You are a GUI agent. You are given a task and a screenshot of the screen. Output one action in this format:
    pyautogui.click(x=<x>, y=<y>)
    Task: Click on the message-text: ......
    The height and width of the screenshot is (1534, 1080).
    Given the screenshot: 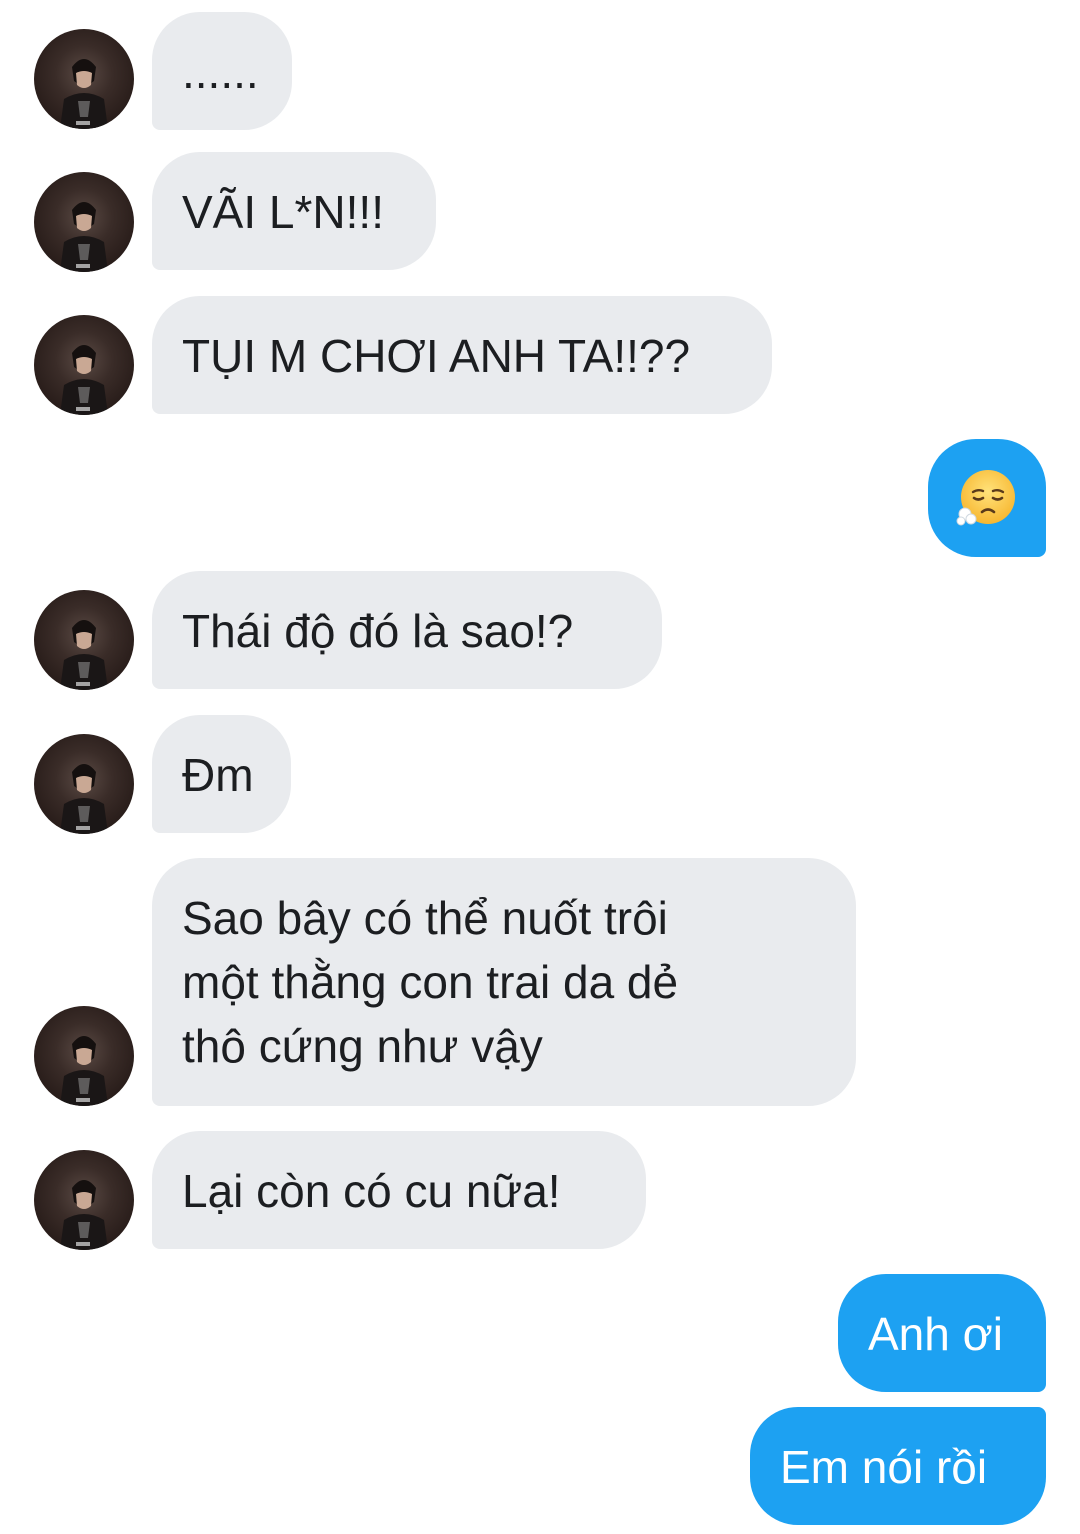 What is the action you would take?
    pyautogui.click(x=220, y=72)
    